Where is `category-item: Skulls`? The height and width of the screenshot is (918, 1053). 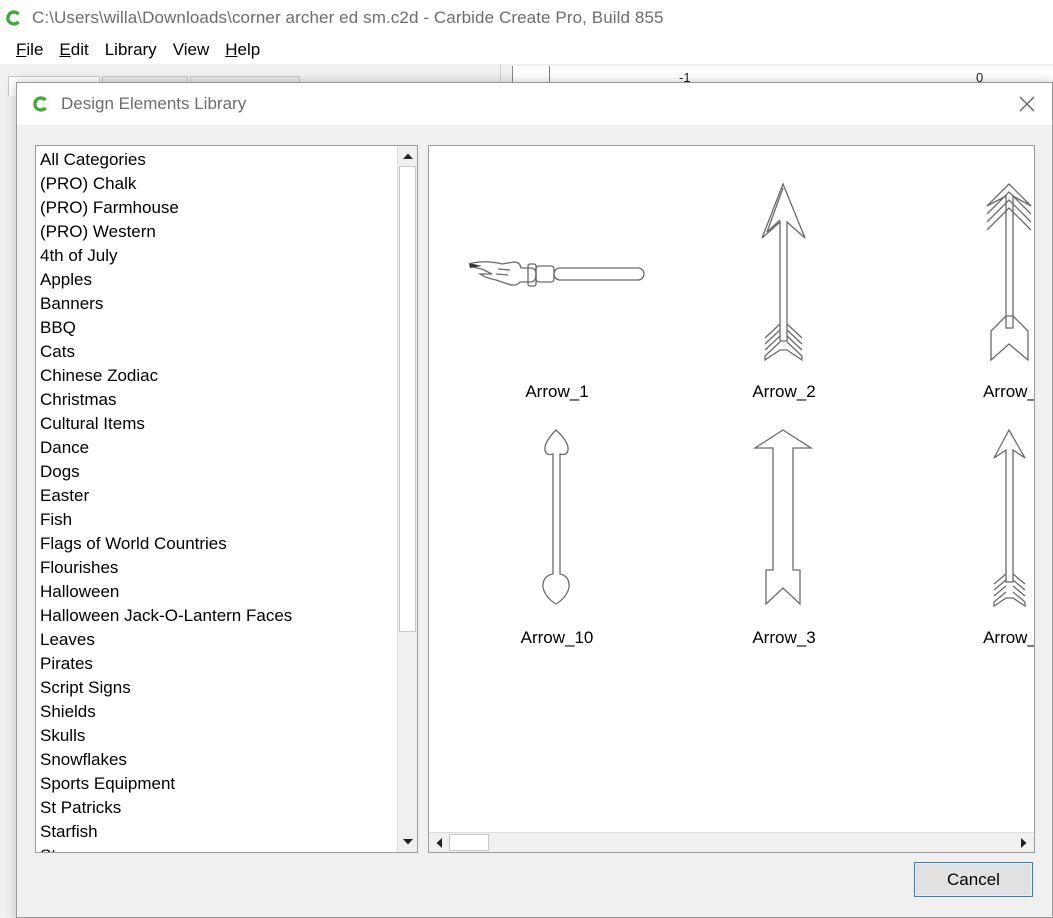
category-item: Skulls is located at coordinates (217, 736).